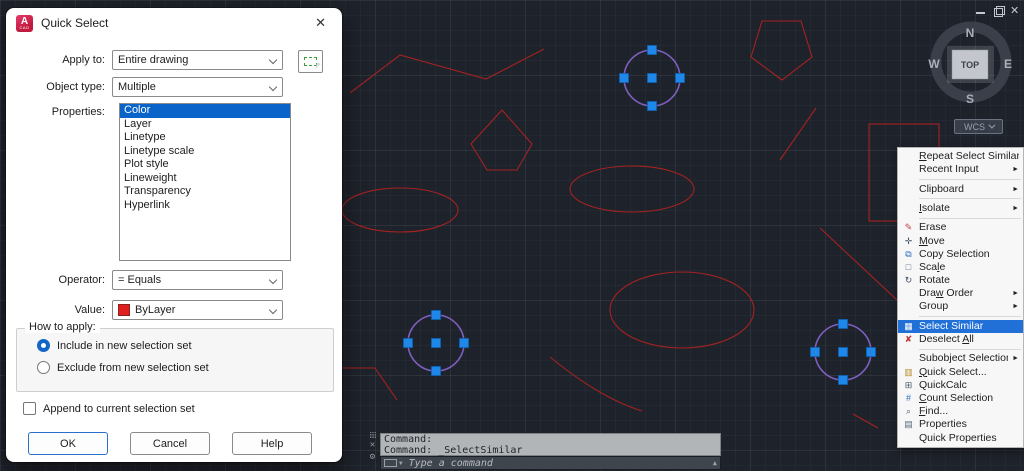 This screenshot has height=471, width=1024. Describe the element at coordinates (205, 152) in the screenshot. I see `properties-item-linetype-scale: Linetype scale` at that location.